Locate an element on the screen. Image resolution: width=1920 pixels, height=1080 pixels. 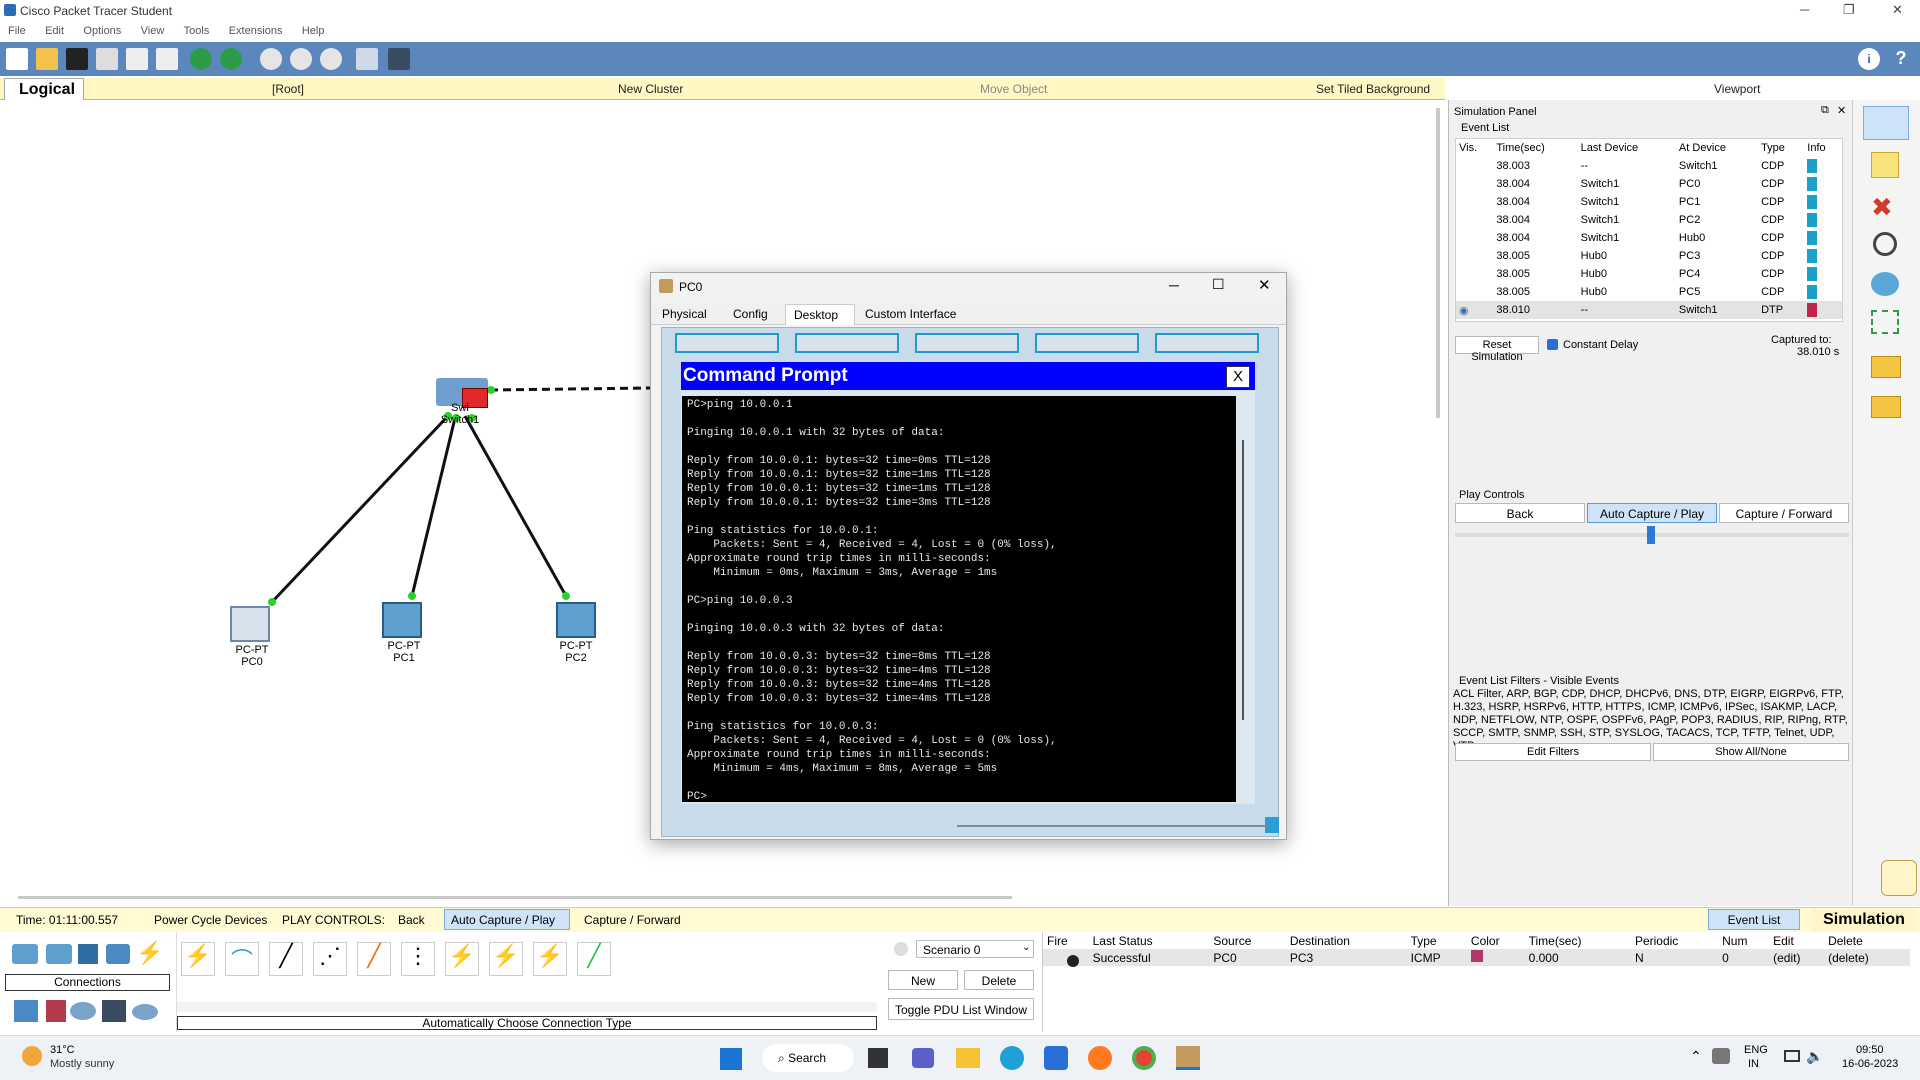
event-list-button: Event List is located at coordinates (1754, 919).